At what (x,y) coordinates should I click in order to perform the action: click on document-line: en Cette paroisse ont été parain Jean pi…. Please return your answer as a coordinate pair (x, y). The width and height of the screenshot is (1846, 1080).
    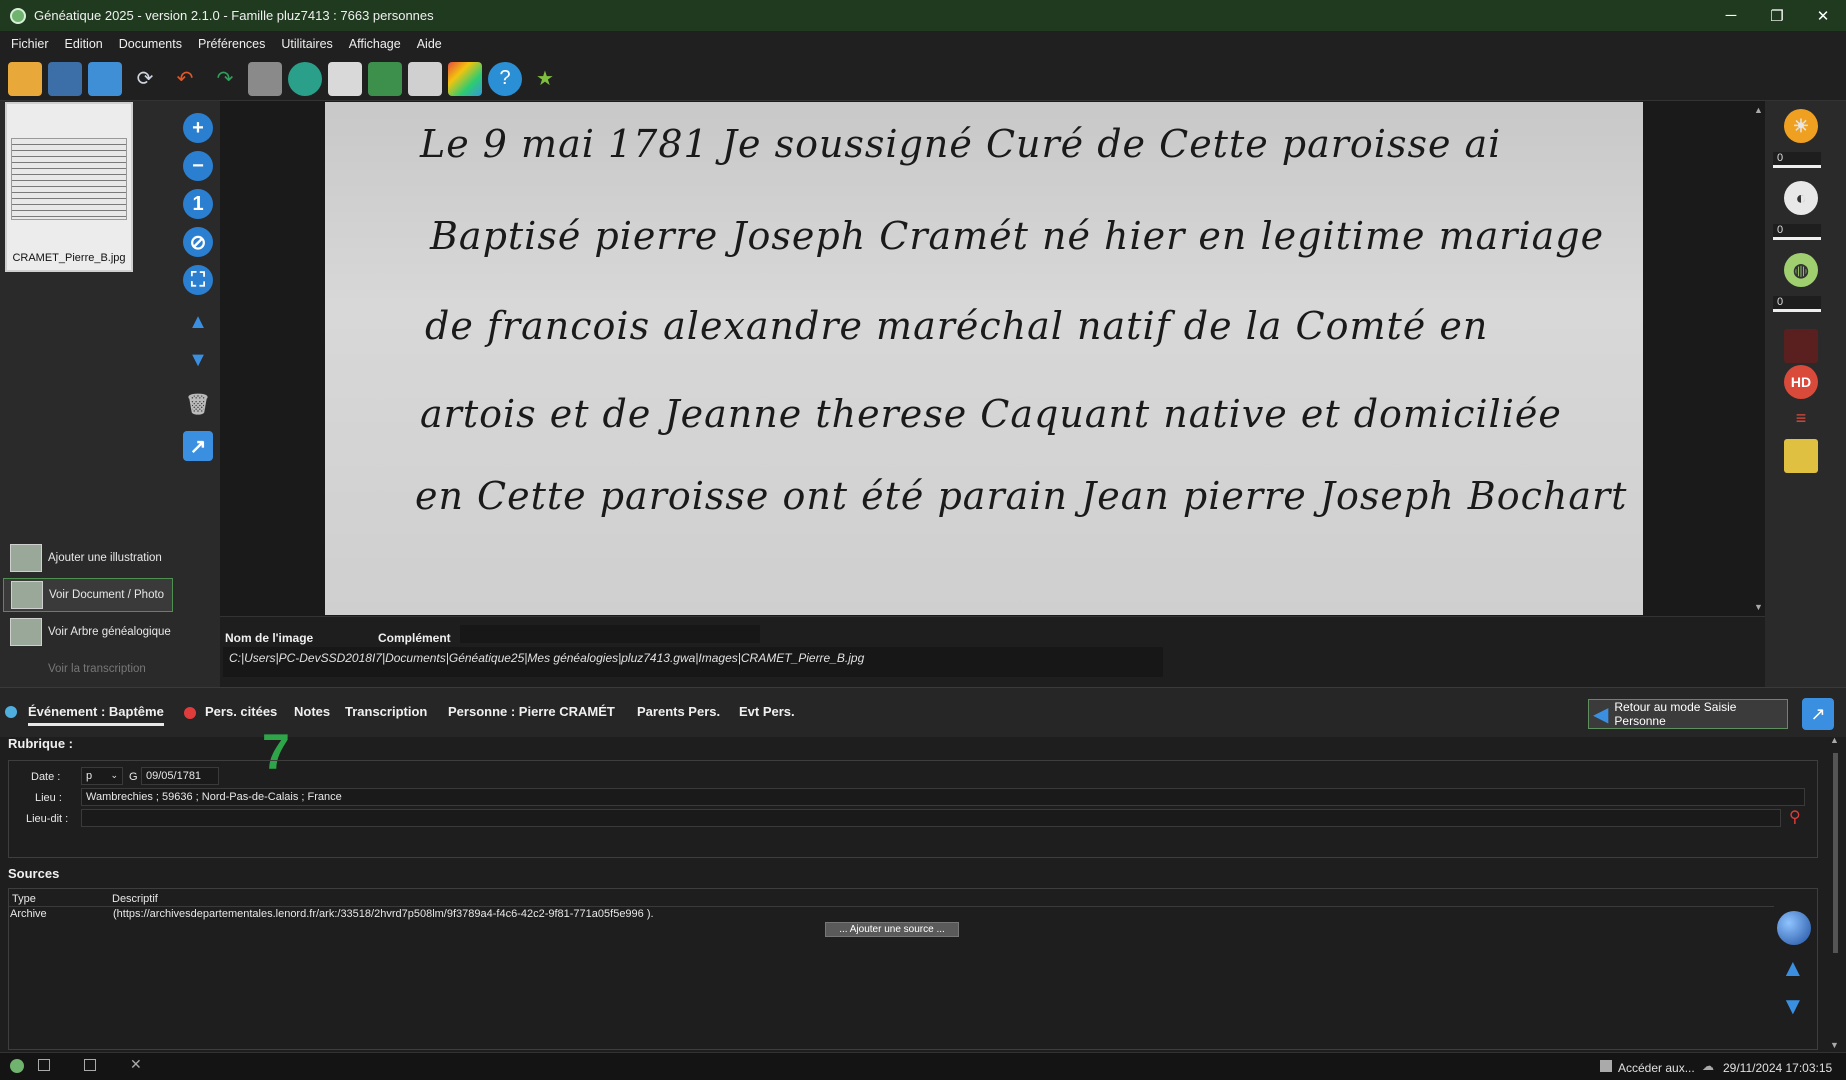
    Looking at the image, I should click on (1021, 496).